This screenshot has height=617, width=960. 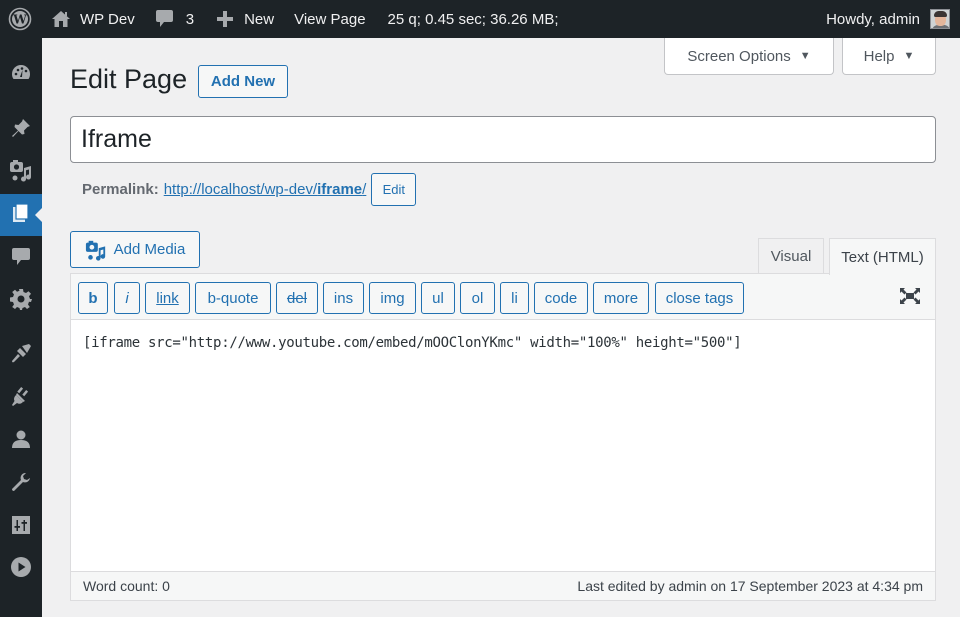 I want to click on home-icon, so click(x=61, y=19).